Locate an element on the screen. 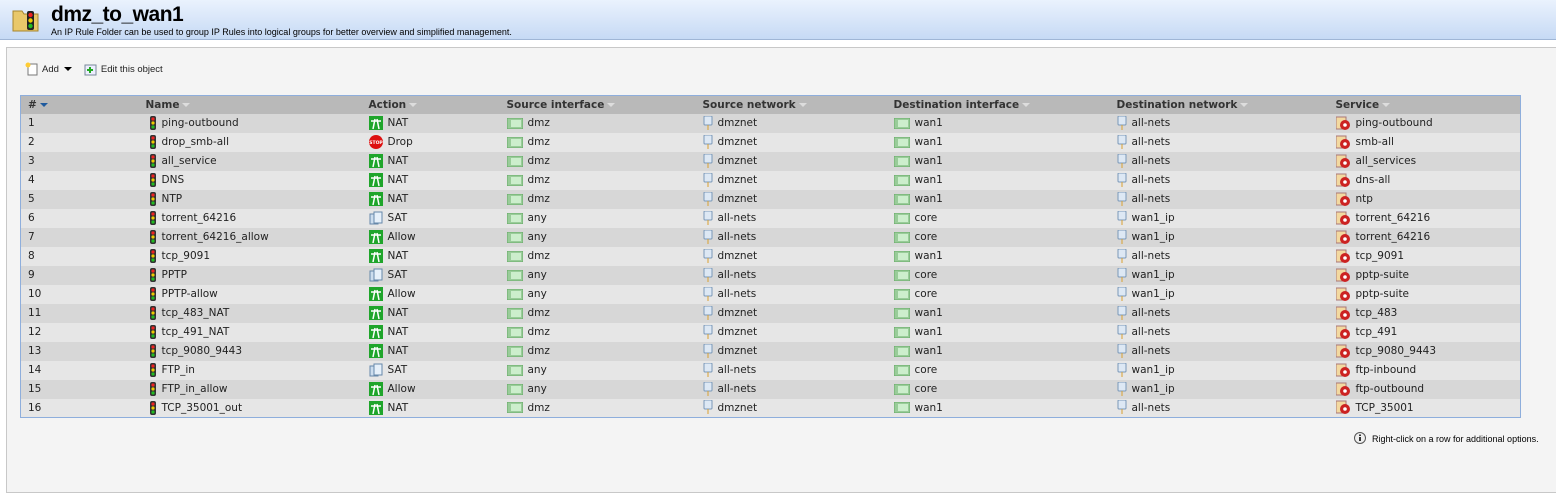 This screenshot has width=1556, height=499. table-row: 4 DNS NAT dmz dmznet wan1 all-nets dns-all is located at coordinates (770, 180).